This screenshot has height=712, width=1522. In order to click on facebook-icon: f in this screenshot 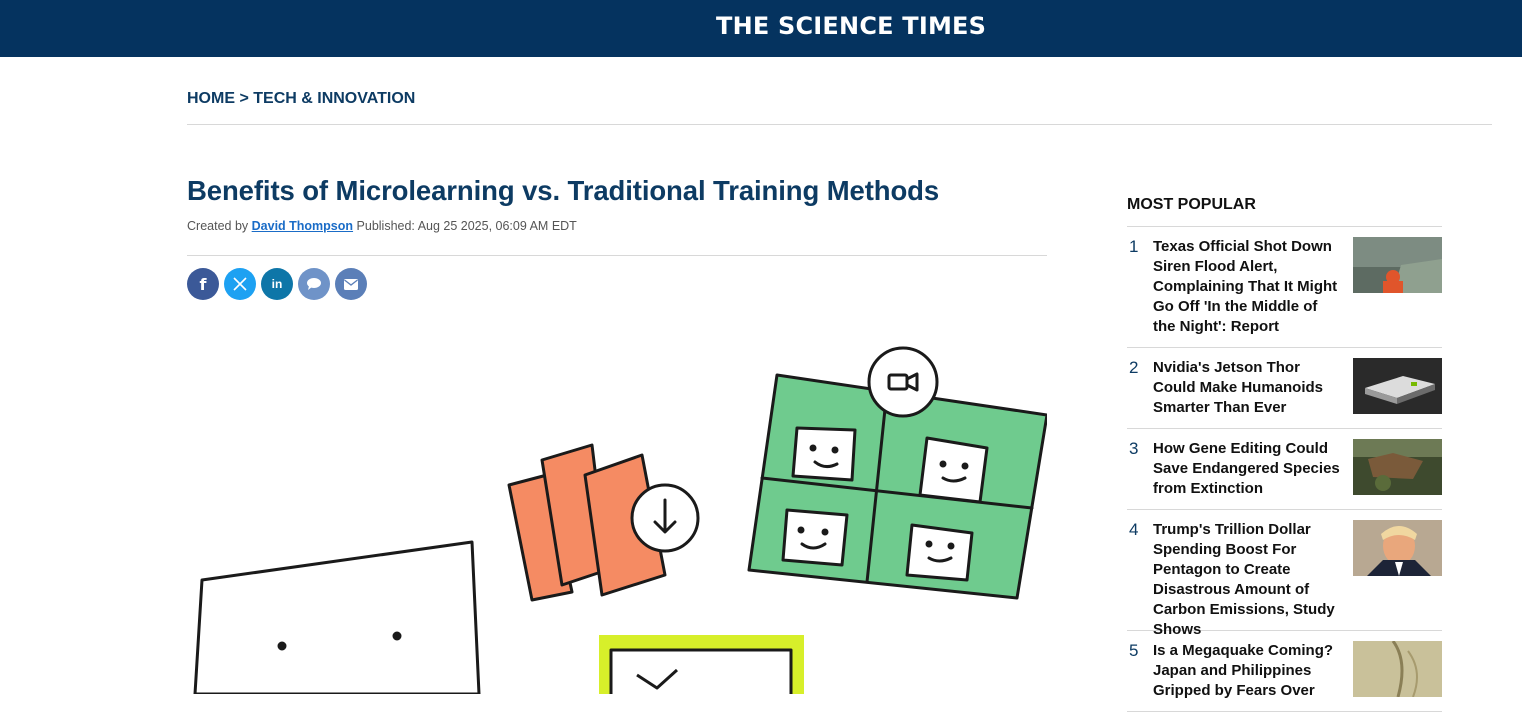, I will do `click(203, 284)`.